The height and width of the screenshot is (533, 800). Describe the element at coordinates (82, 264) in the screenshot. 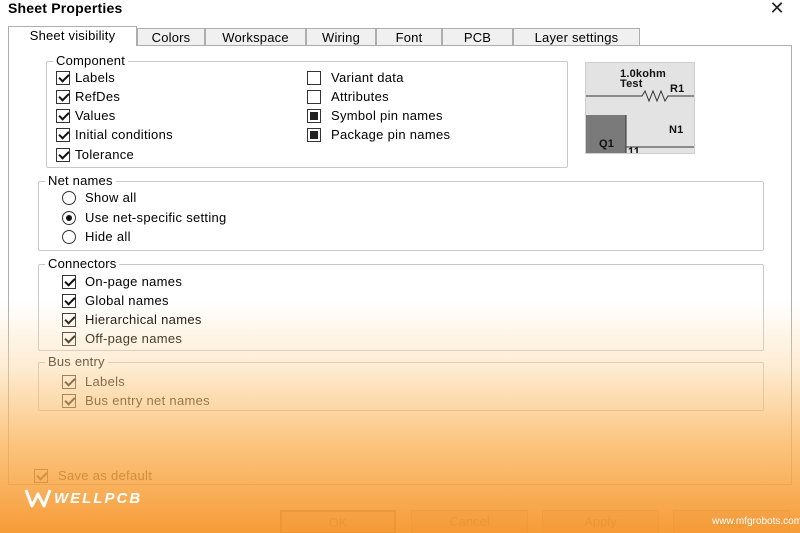

I see `connectors-legend: Connectors` at that location.